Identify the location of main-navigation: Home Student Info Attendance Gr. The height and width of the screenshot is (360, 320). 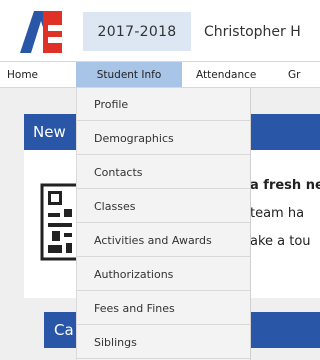
(160, 74).